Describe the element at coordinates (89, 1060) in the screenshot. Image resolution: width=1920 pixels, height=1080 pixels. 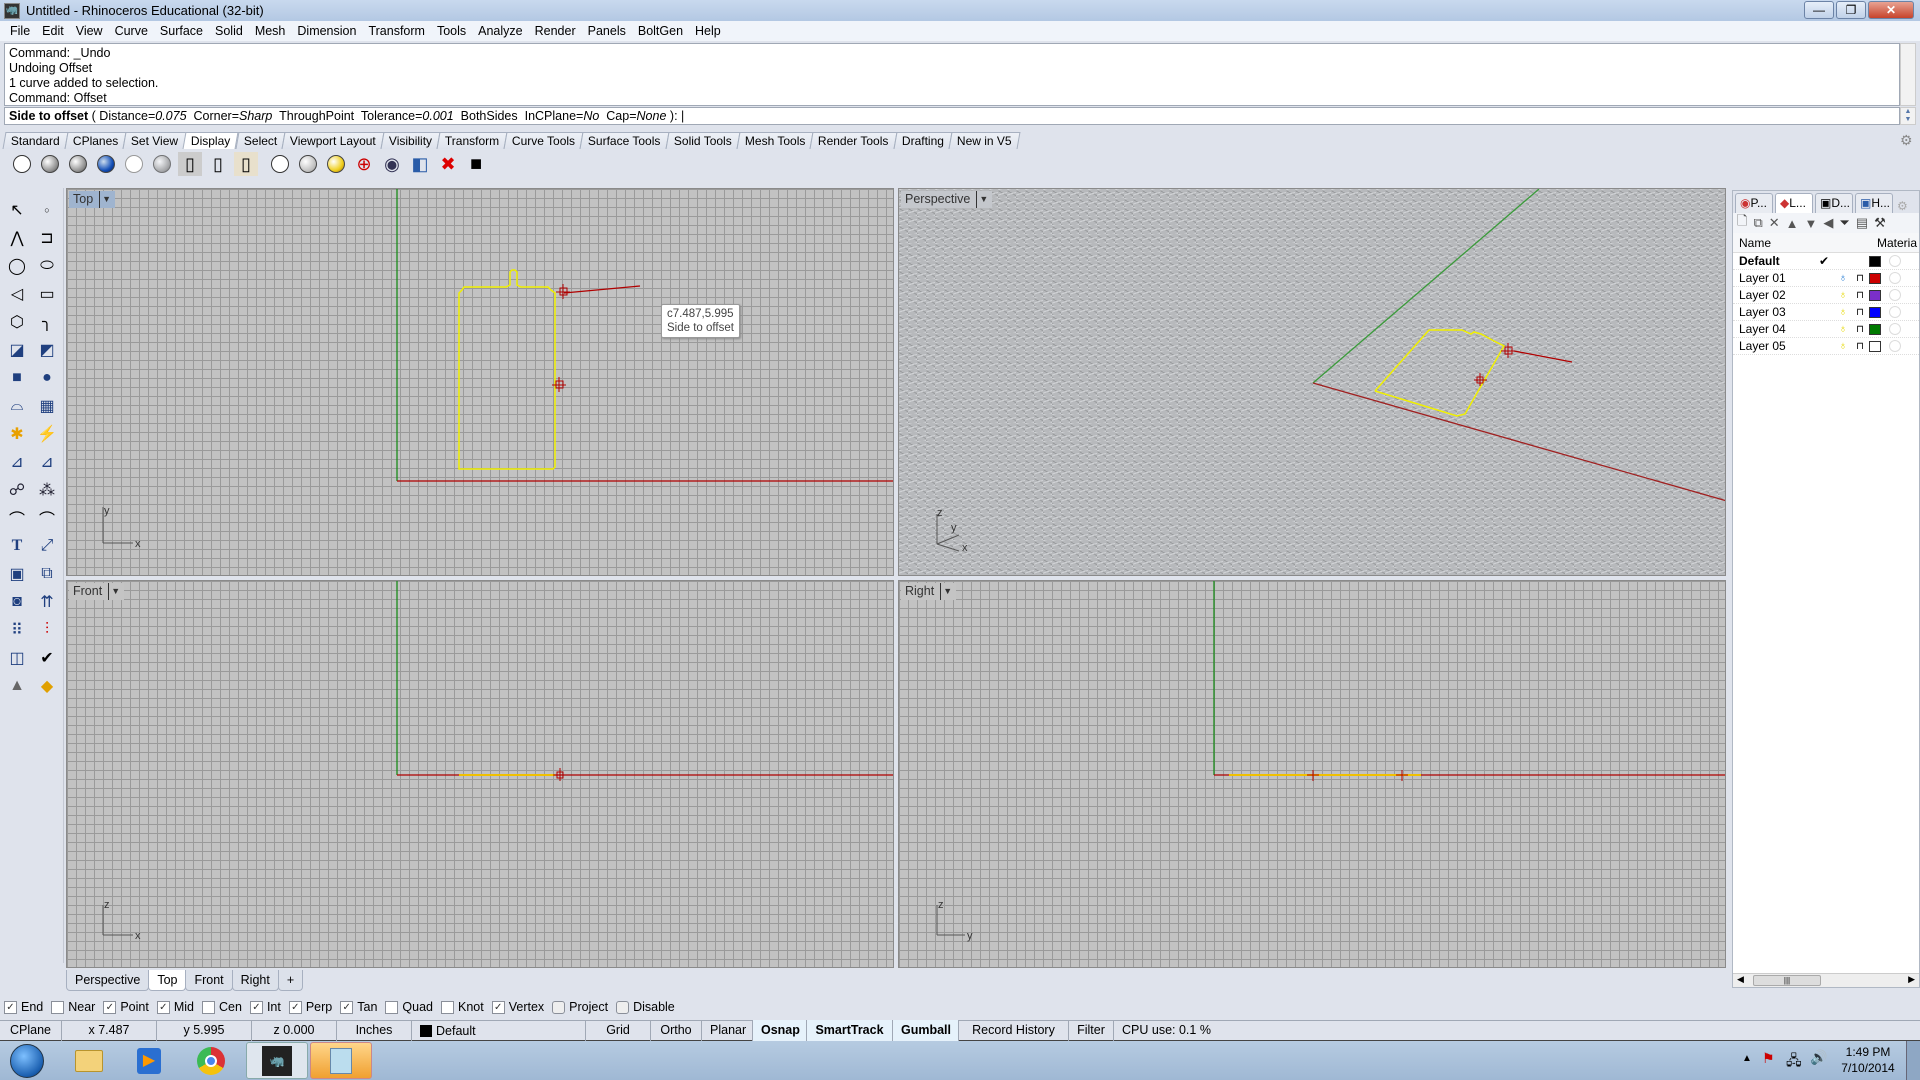
I see `explorer-icon` at that location.